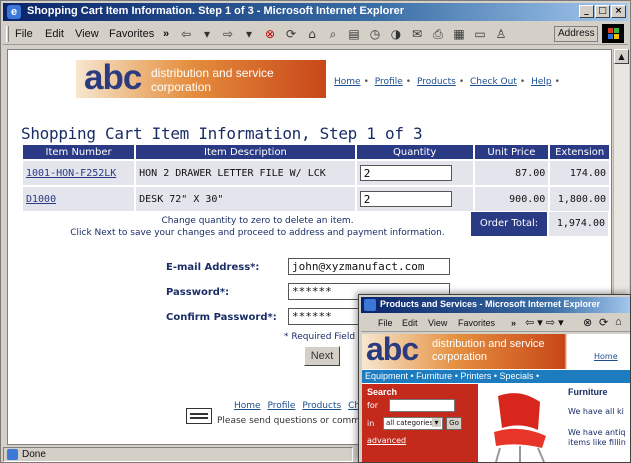 Image resolution: width=631 pixels, height=463 pixels. Describe the element at coordinates (576, 34) in the screenshot. I see `address-label: Address` at that location.